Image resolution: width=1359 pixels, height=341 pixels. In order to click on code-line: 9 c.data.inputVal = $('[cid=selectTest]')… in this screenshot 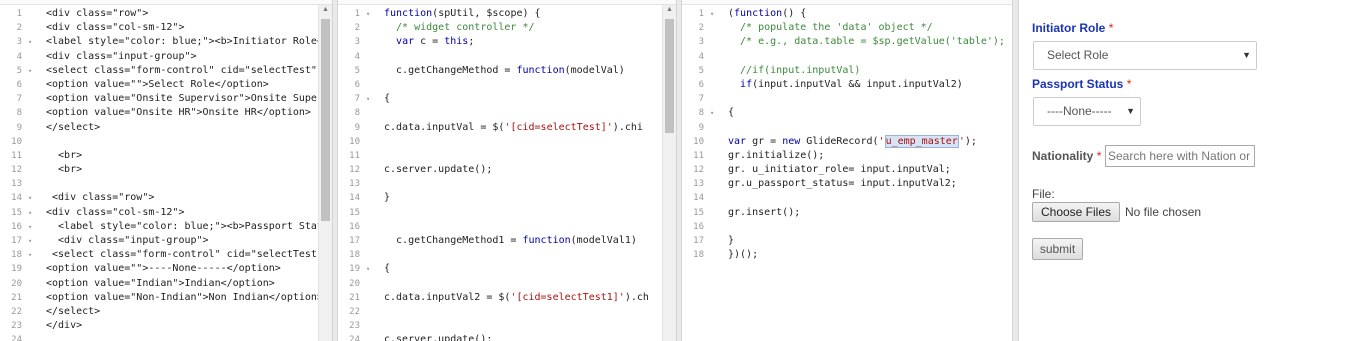, I will do `click(507, 128)`.